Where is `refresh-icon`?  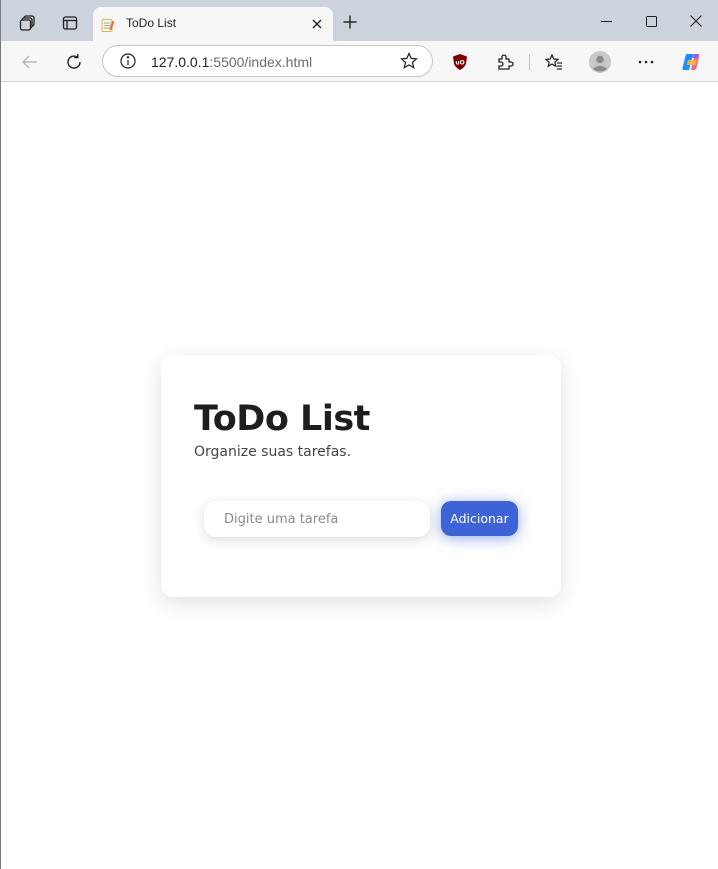 refresh-icon is located at coordinates (74, 62).